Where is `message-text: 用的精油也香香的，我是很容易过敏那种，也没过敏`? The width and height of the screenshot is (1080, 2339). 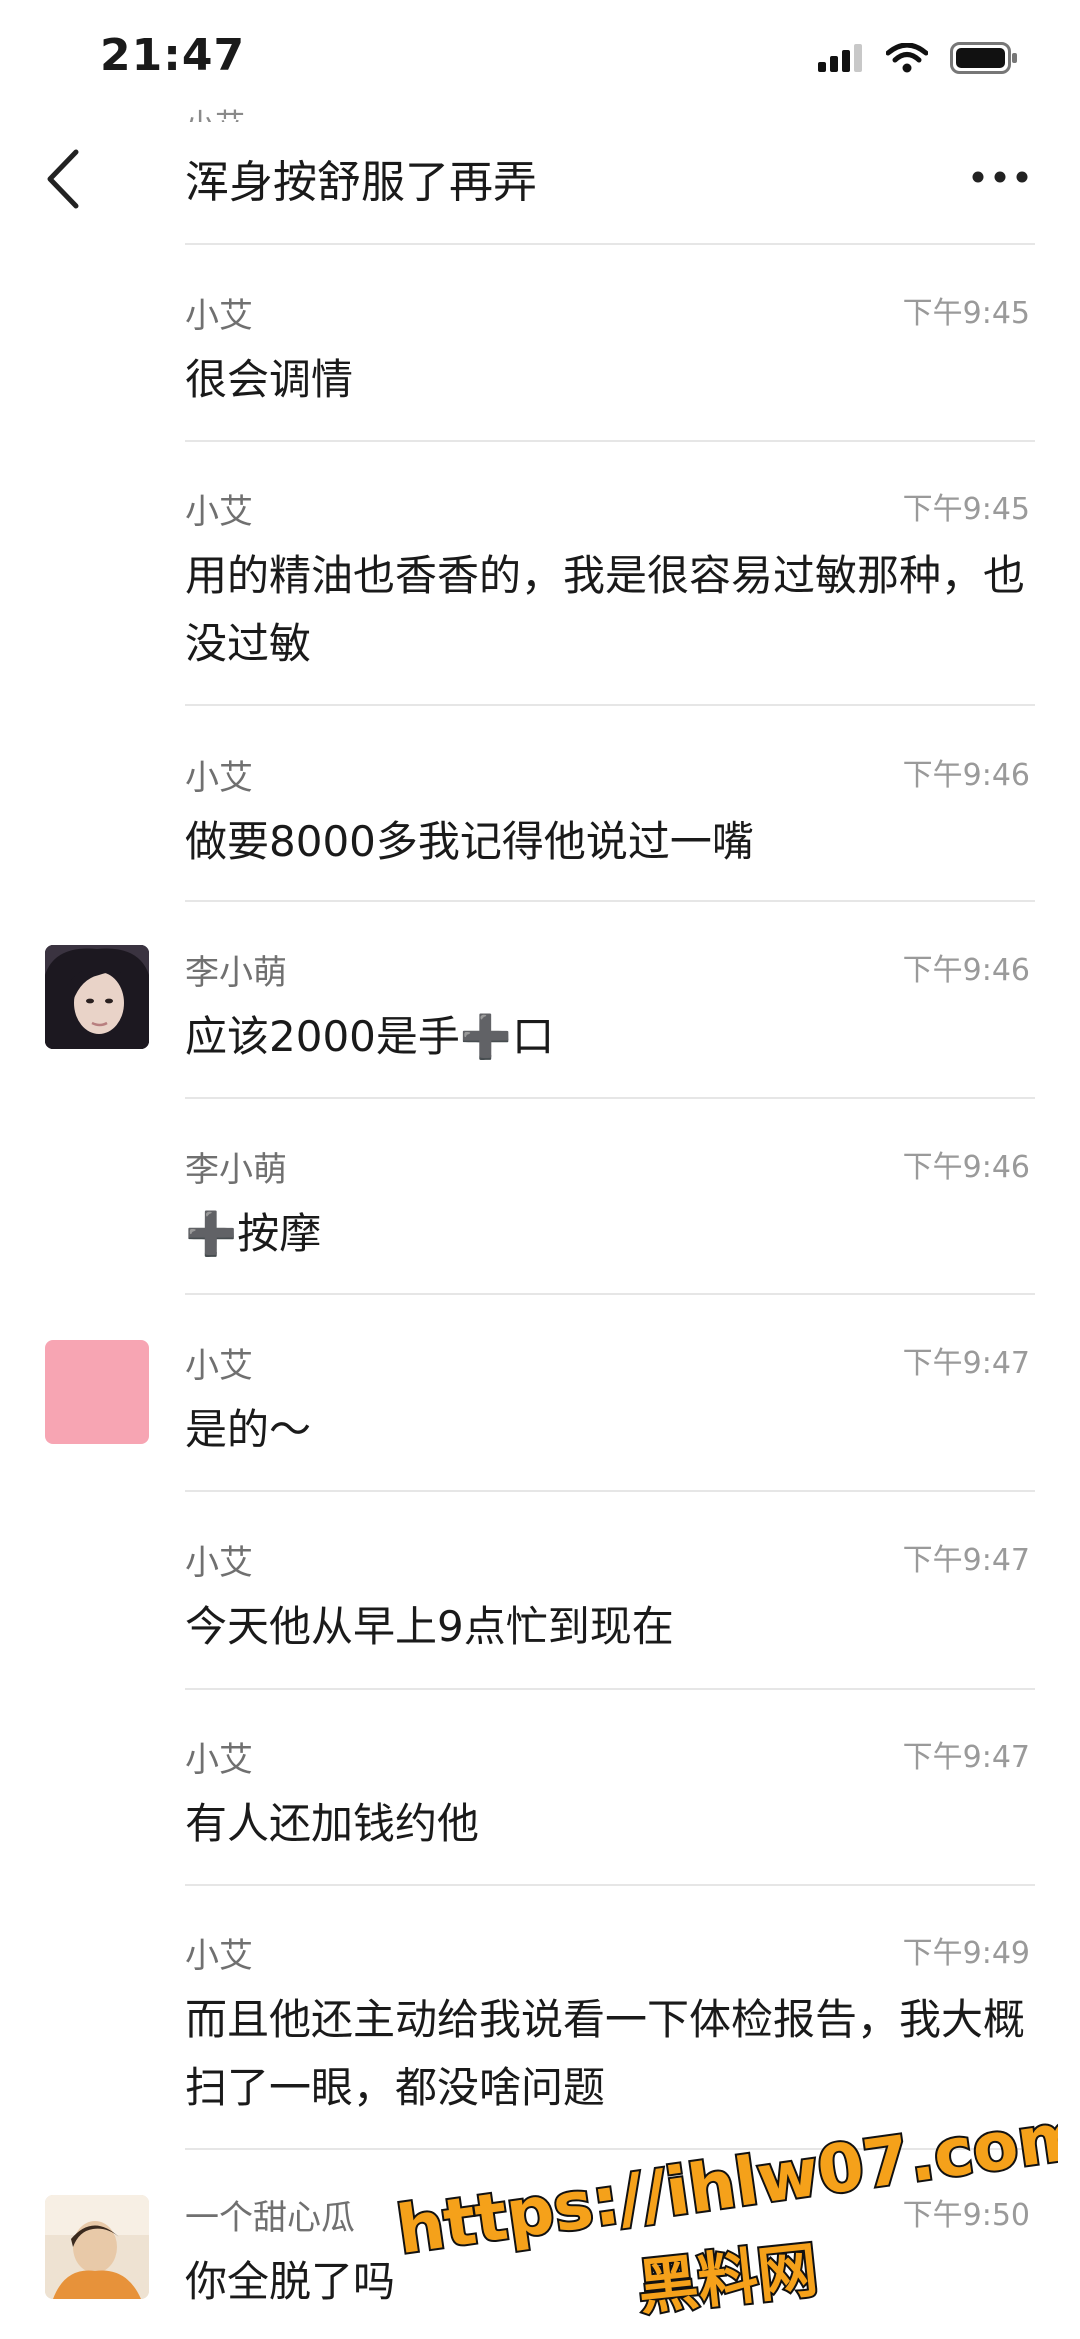 message-text: 用的精油也香香的，我是很容易过敏那种，也没过敏 is located at coordinates (605, 609).